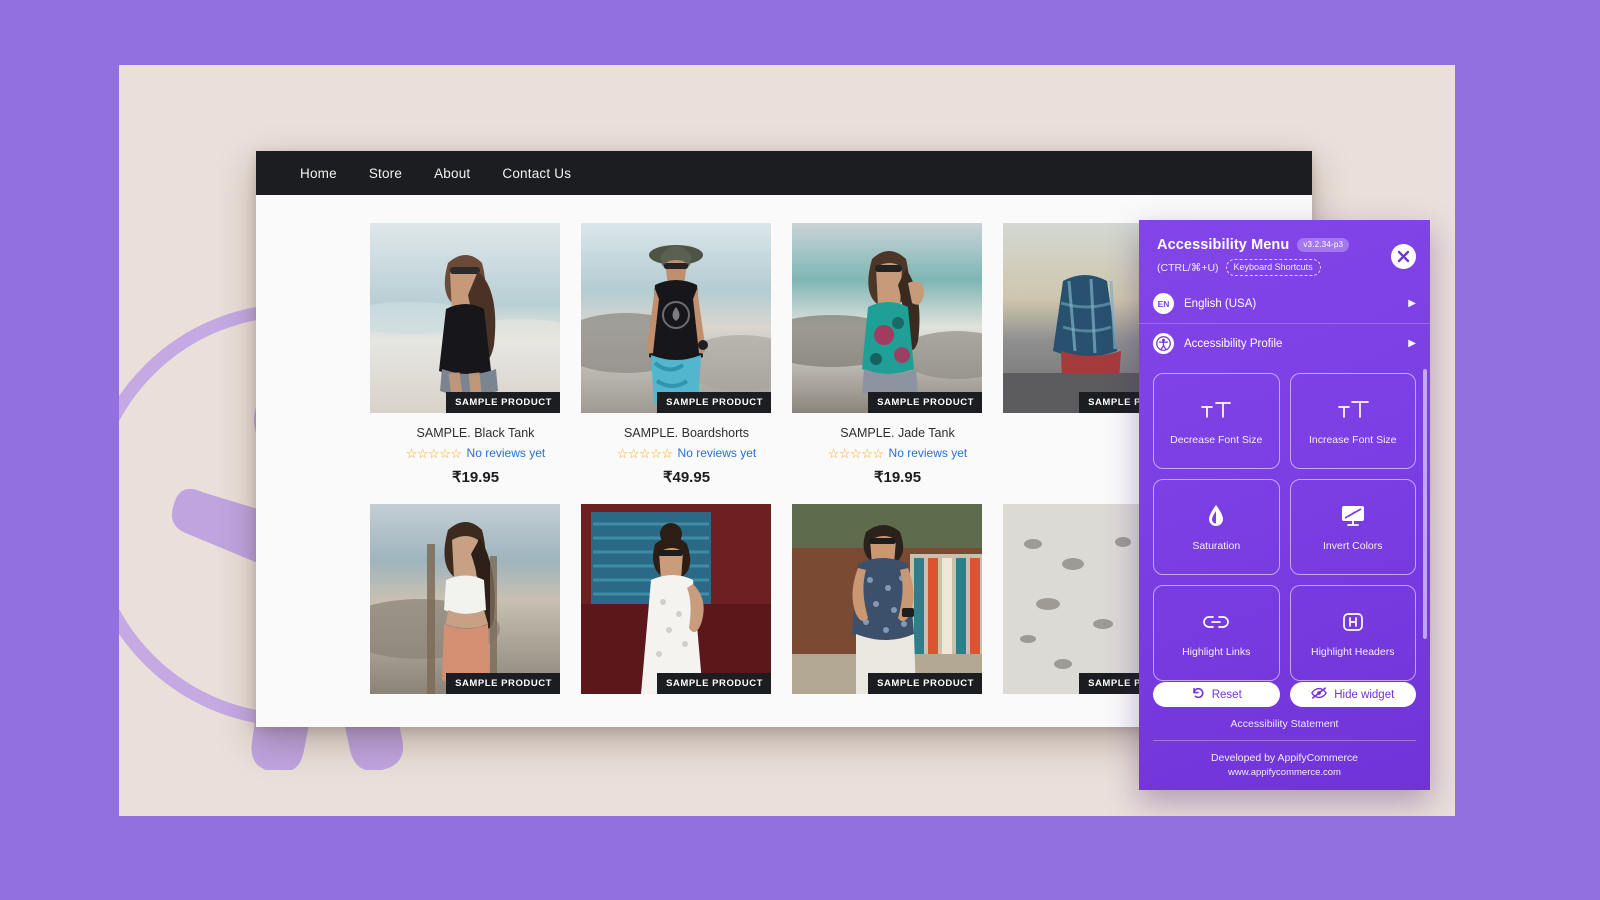 This screenshot has height=900, width=1600. I want to click on shortcut-row: (CTRL/⌘+U) Keyboard Shortcuts, so click(1284, 267).